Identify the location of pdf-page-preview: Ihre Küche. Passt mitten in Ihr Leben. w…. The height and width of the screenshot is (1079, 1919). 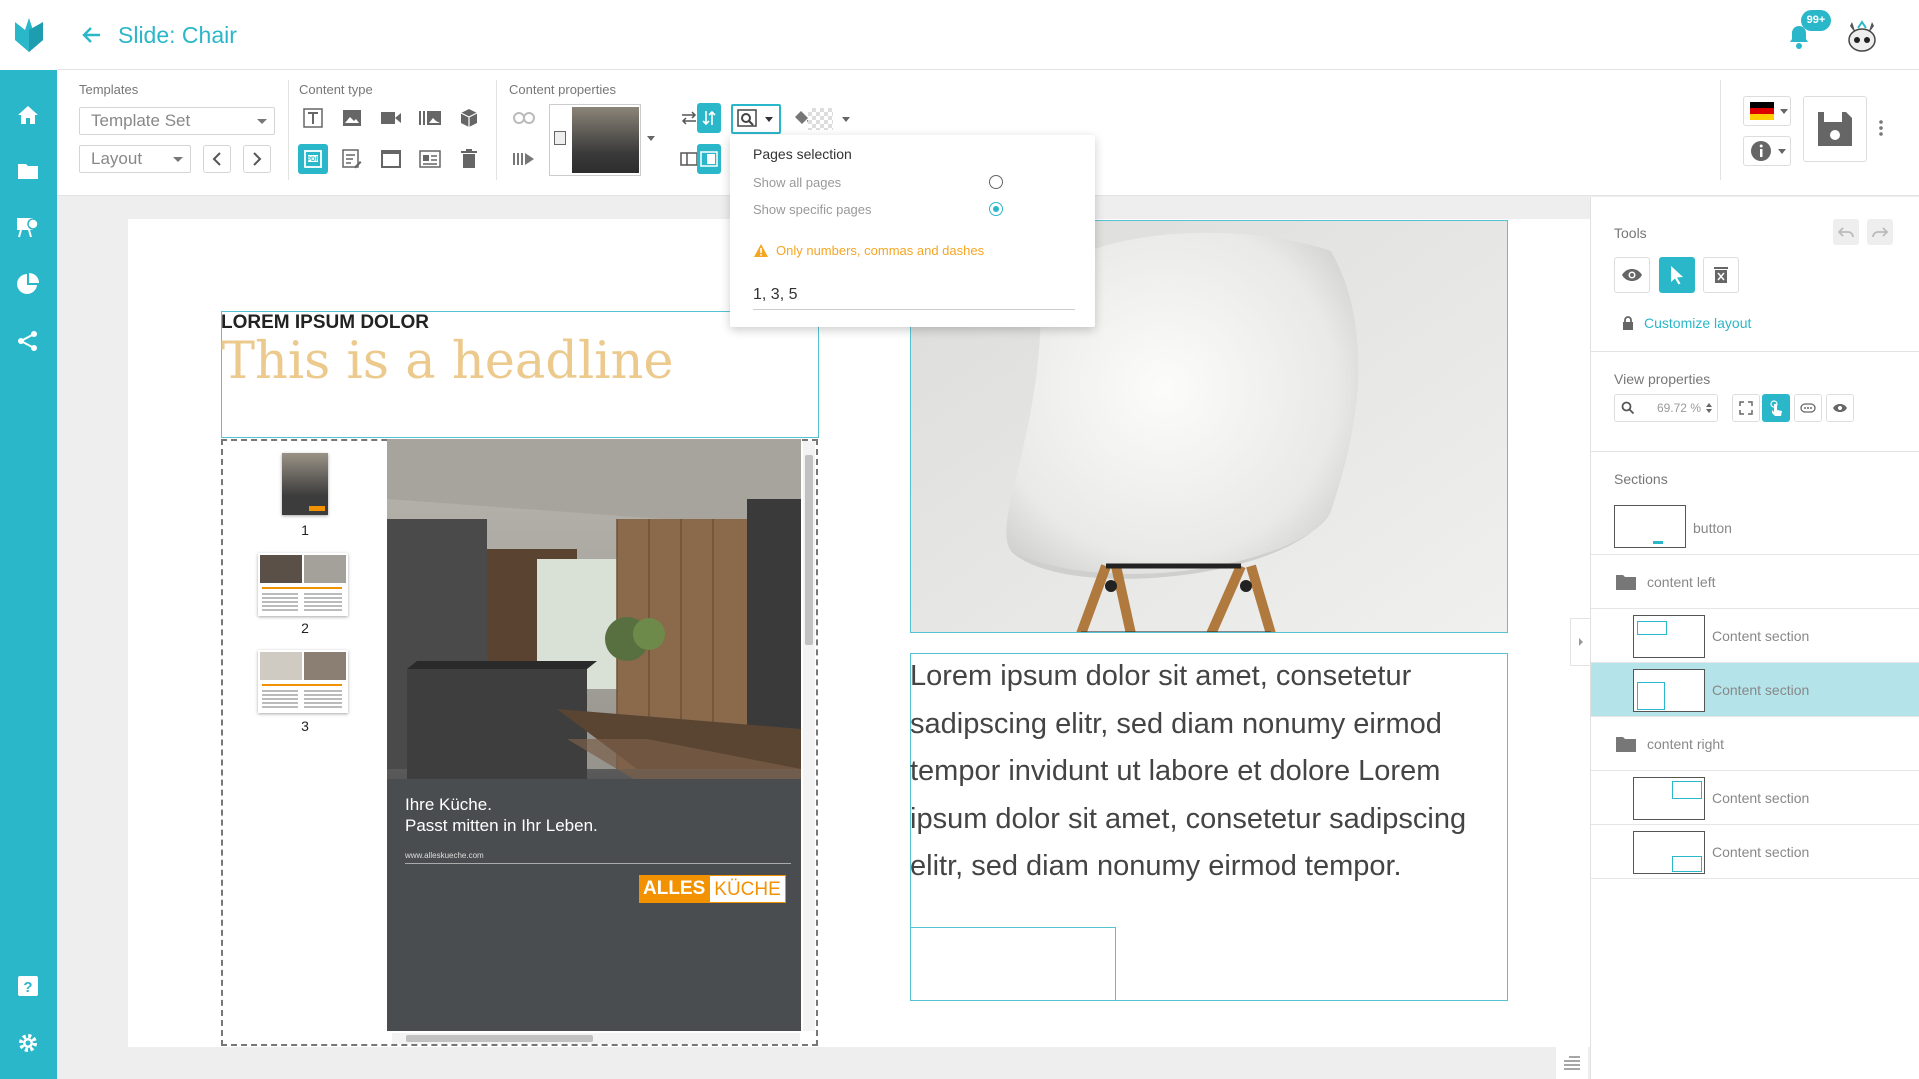
(594, 735).